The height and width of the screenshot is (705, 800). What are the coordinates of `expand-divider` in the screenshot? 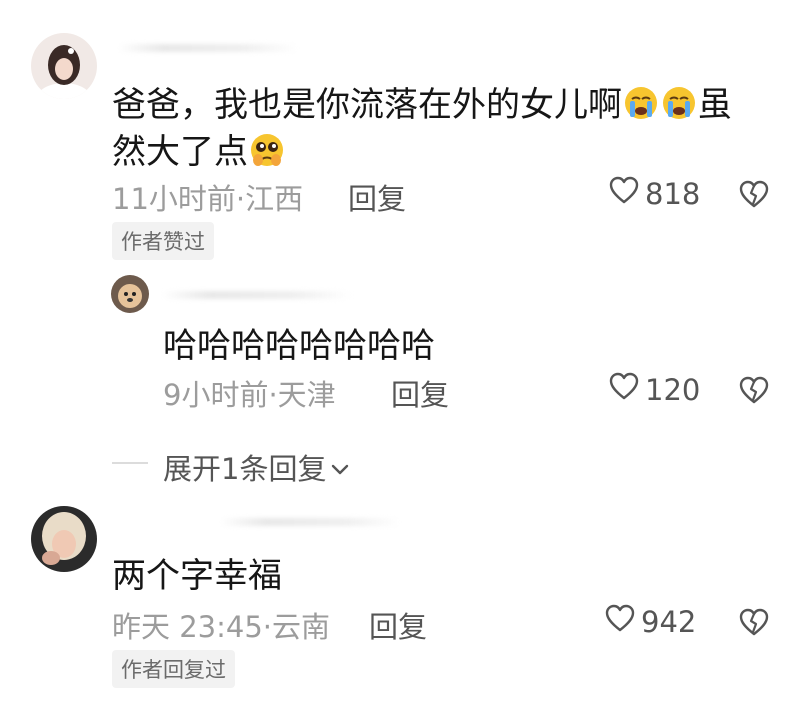 It's located at (130, 463).